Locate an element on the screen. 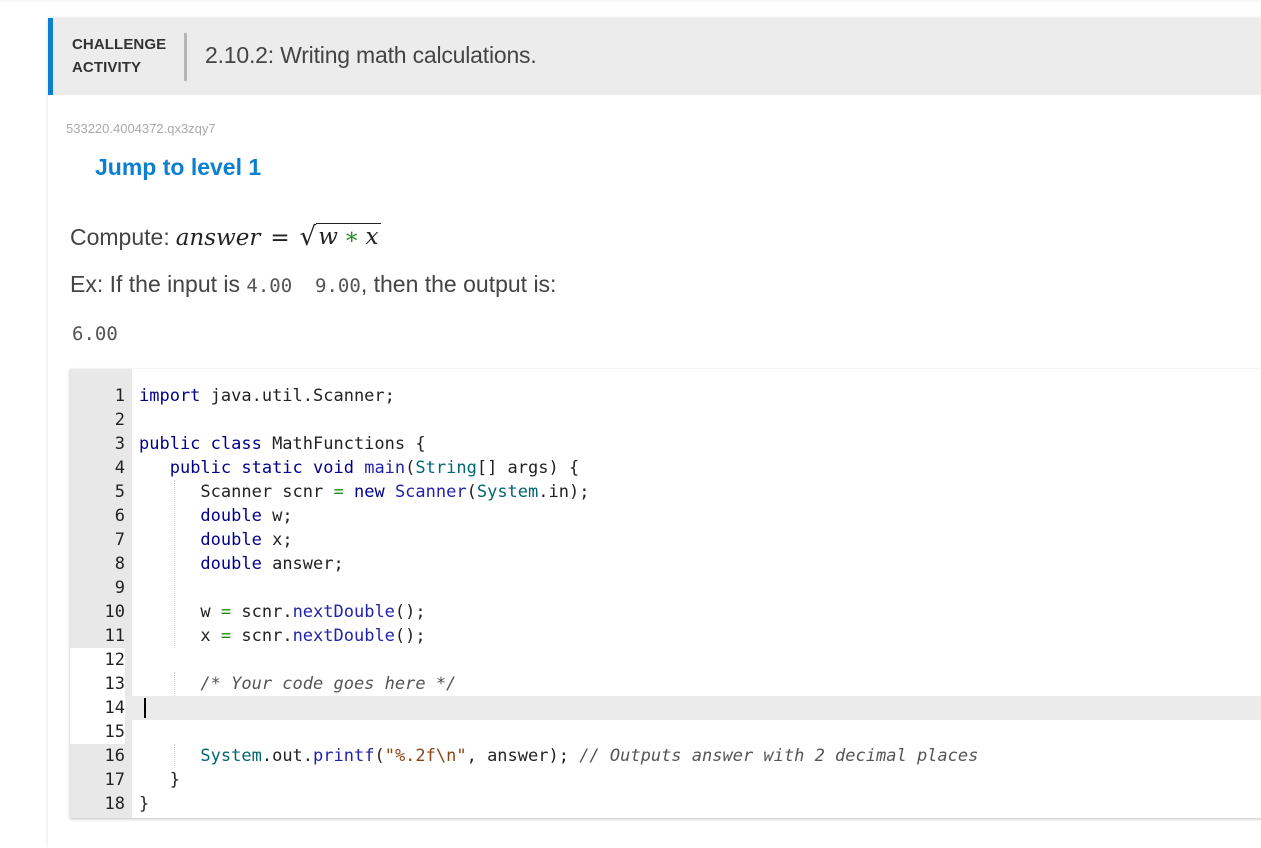 The image size is (1261, 848). line-number: 6 is located at coordinates (97, 516).